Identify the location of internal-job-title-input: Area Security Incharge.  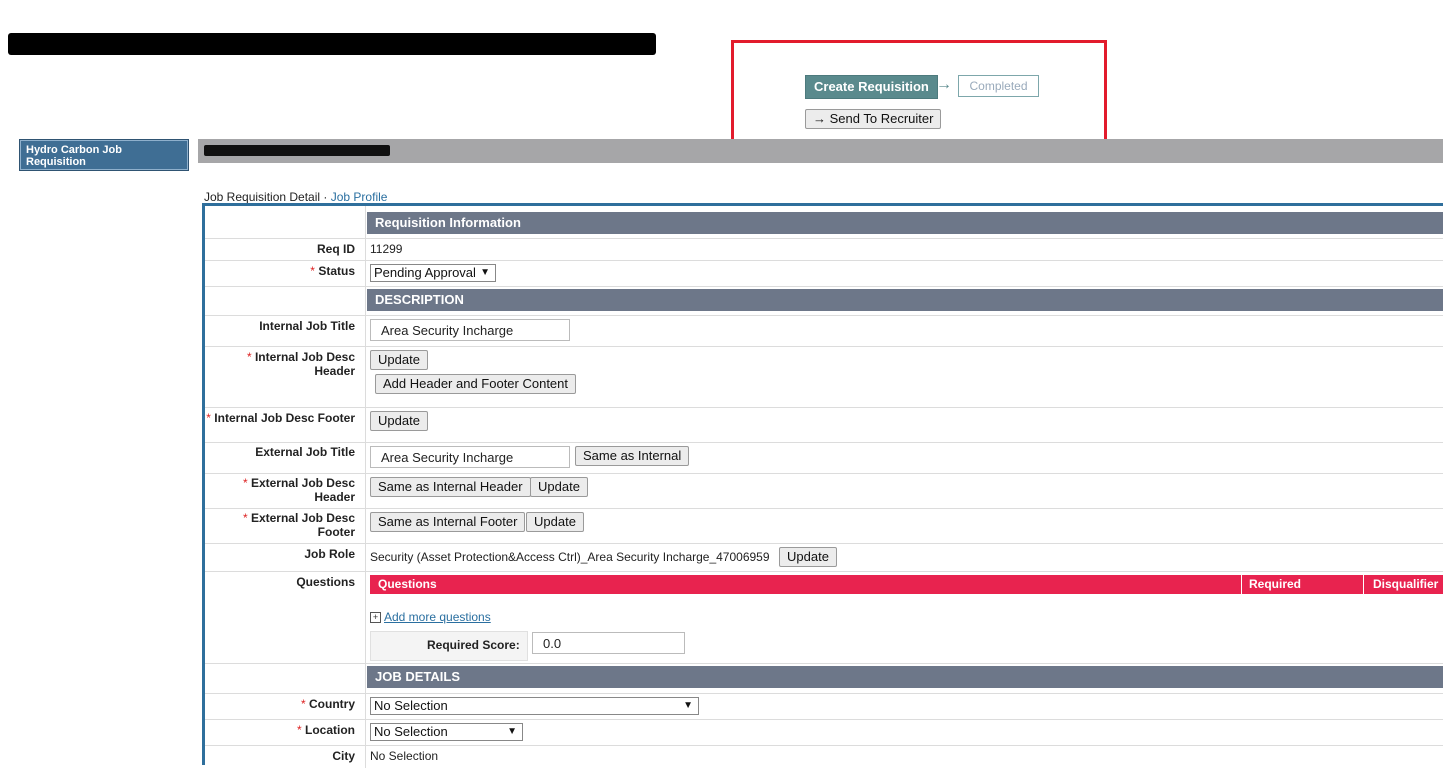
(470, 330).